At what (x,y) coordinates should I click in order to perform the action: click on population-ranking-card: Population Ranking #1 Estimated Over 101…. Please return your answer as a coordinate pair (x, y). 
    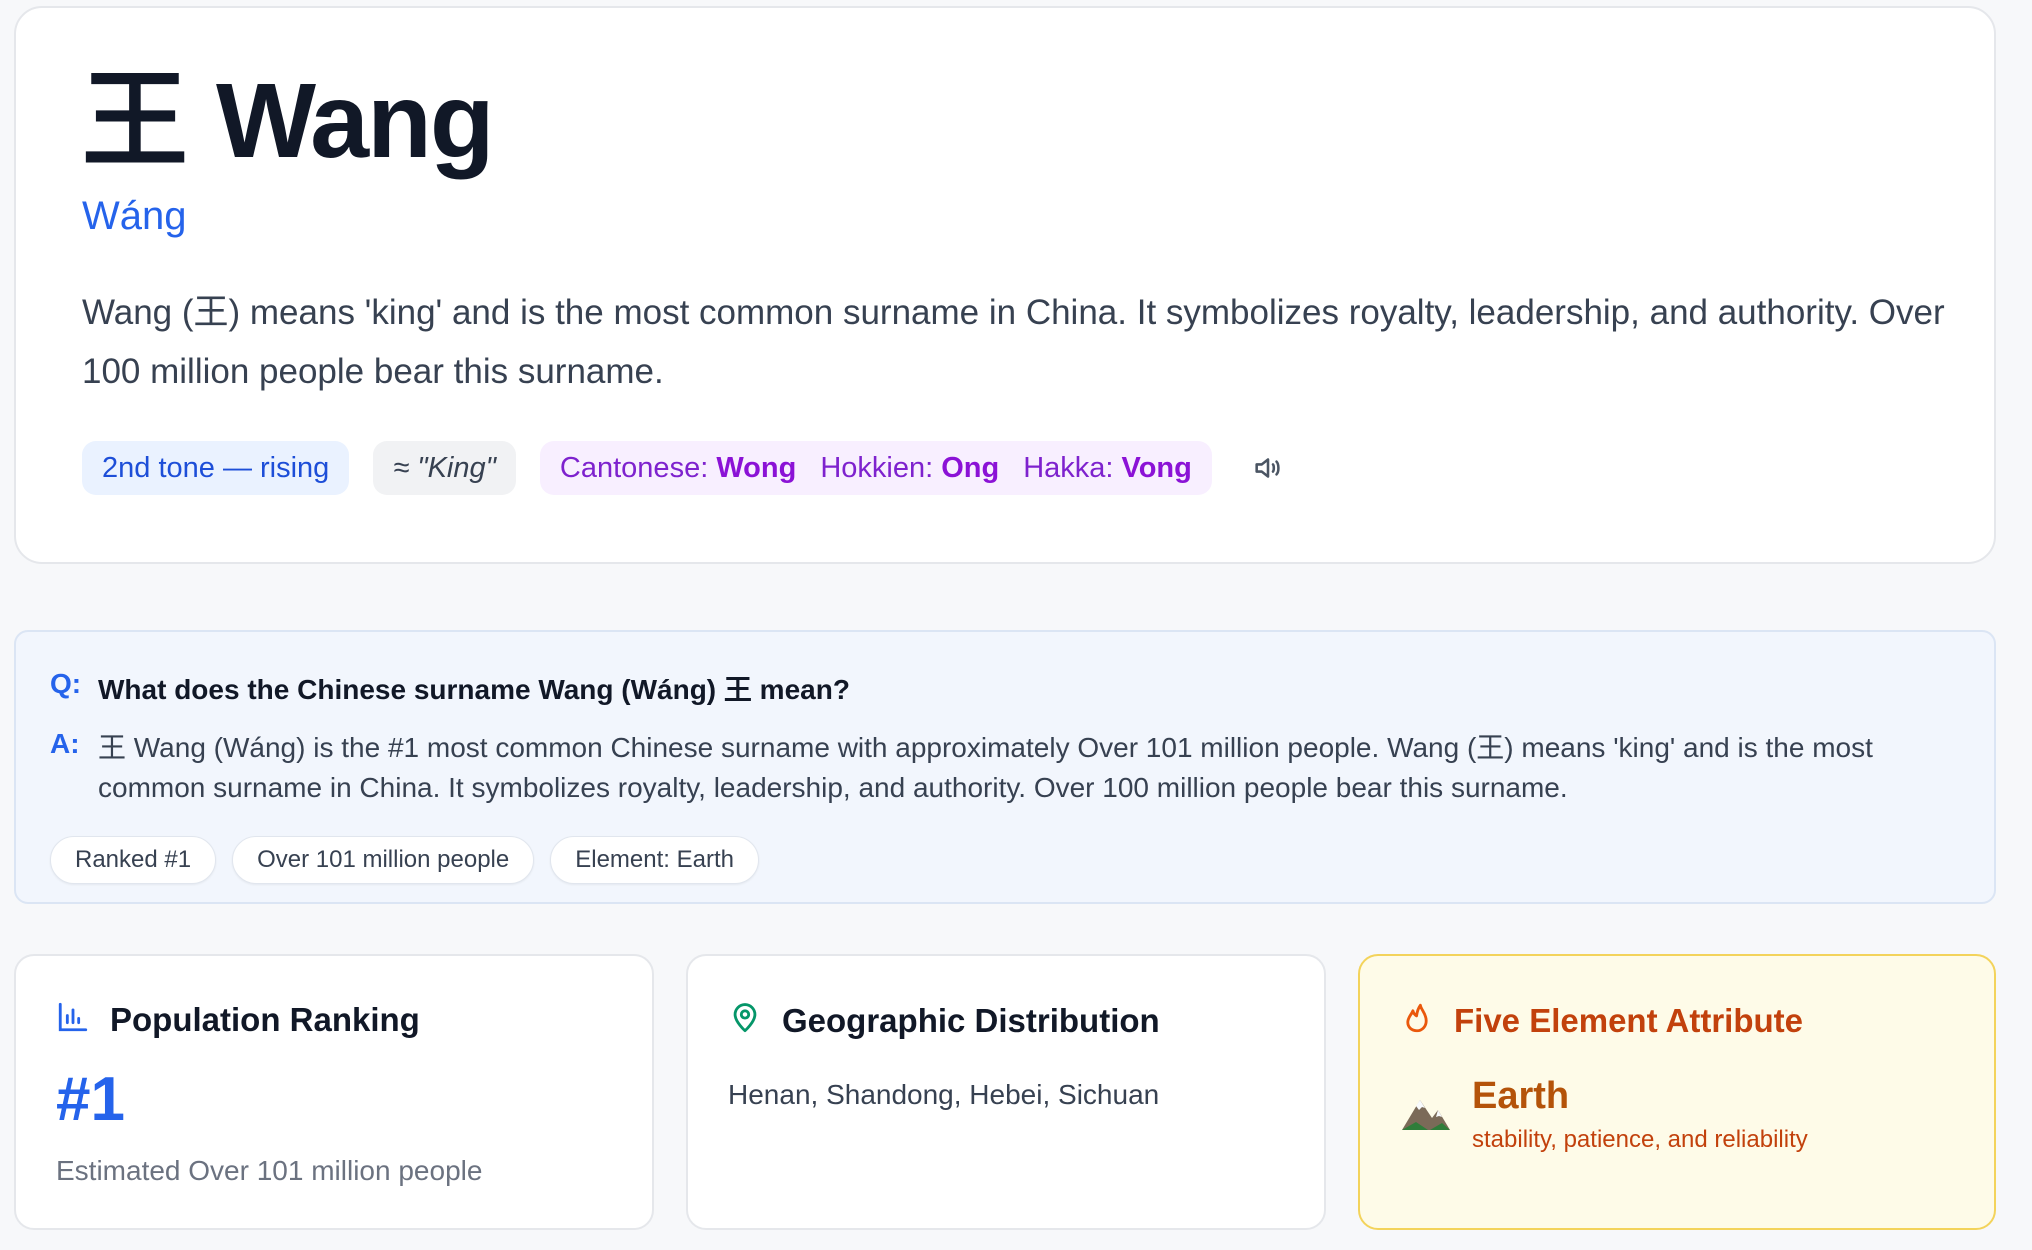
    Looking at the image, I should click on (334, 1092).